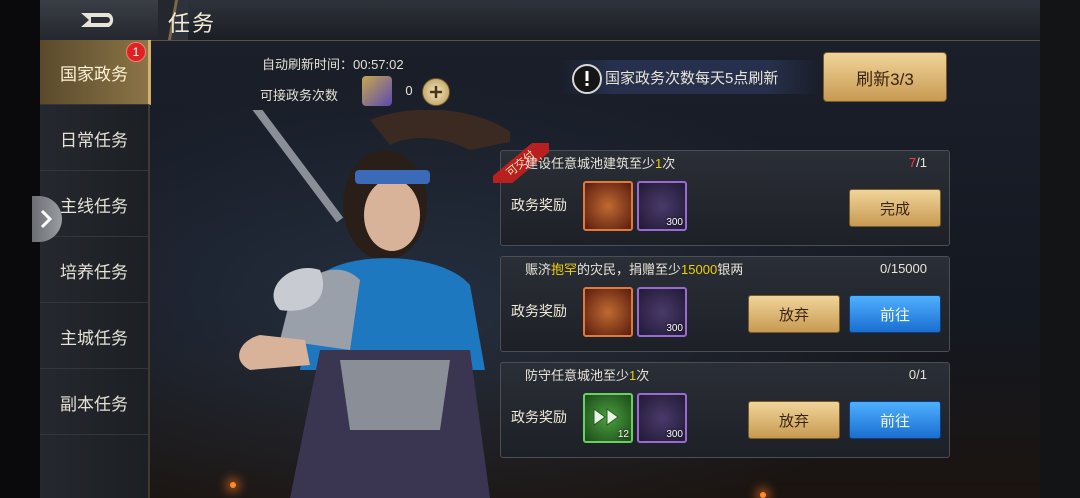 The width and height of the screenshot is (1080, 498). Describe the element at coordinates (895, 208) in the screenshot. I see `complete-button: 完成` at that location.